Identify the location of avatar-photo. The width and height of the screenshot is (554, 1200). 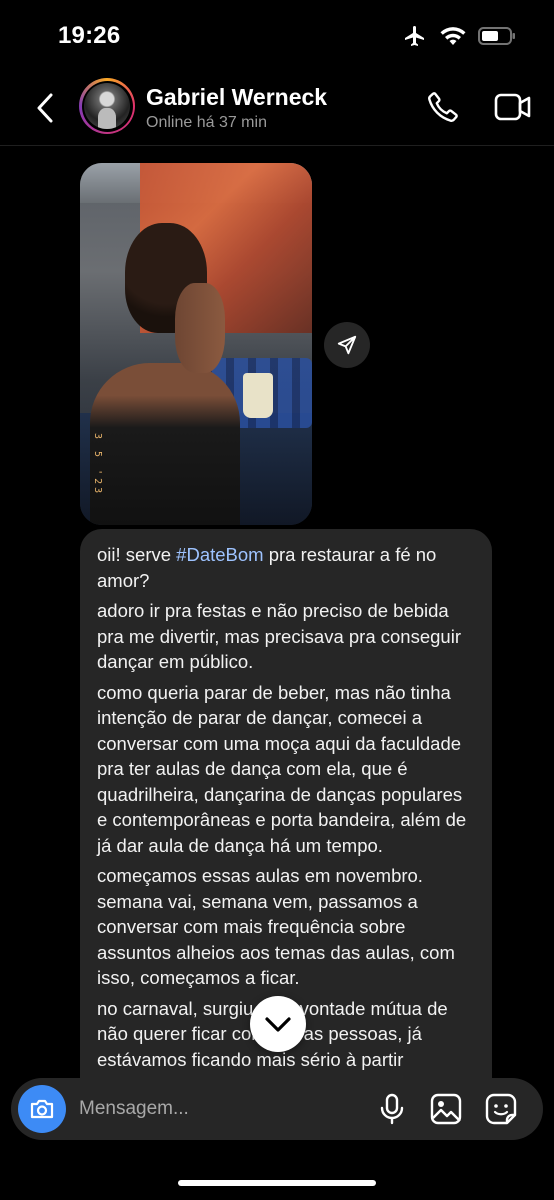
(107, 106).